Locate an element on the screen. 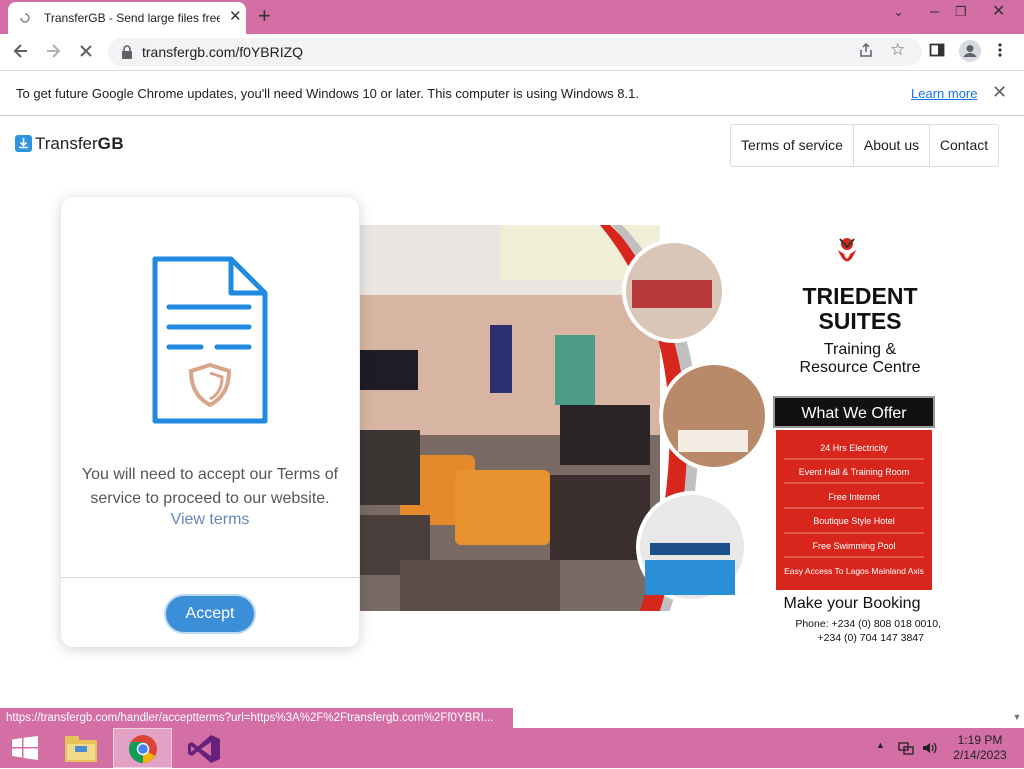 The width and height of the screenshot is (1024, 769). forward-arrow-icon is located at coordinates (54, 51).